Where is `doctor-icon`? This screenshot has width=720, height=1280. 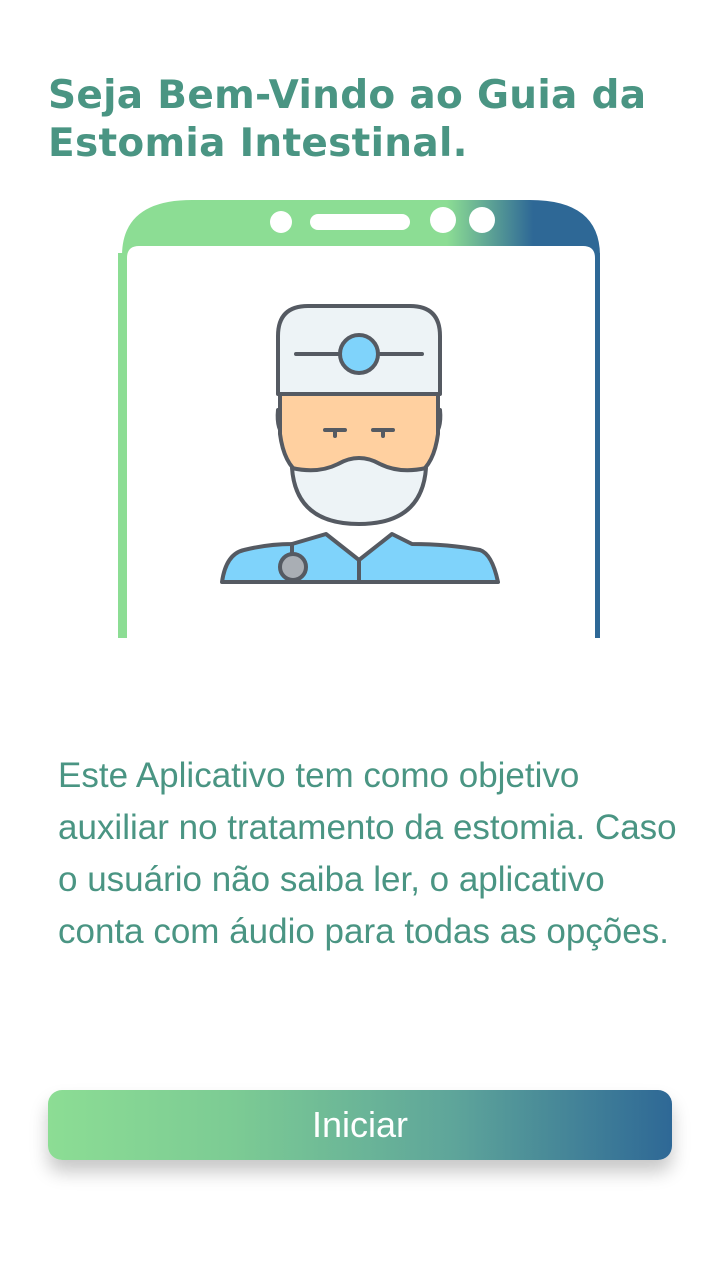 doctor-icon is located at coordinates (360, 444).